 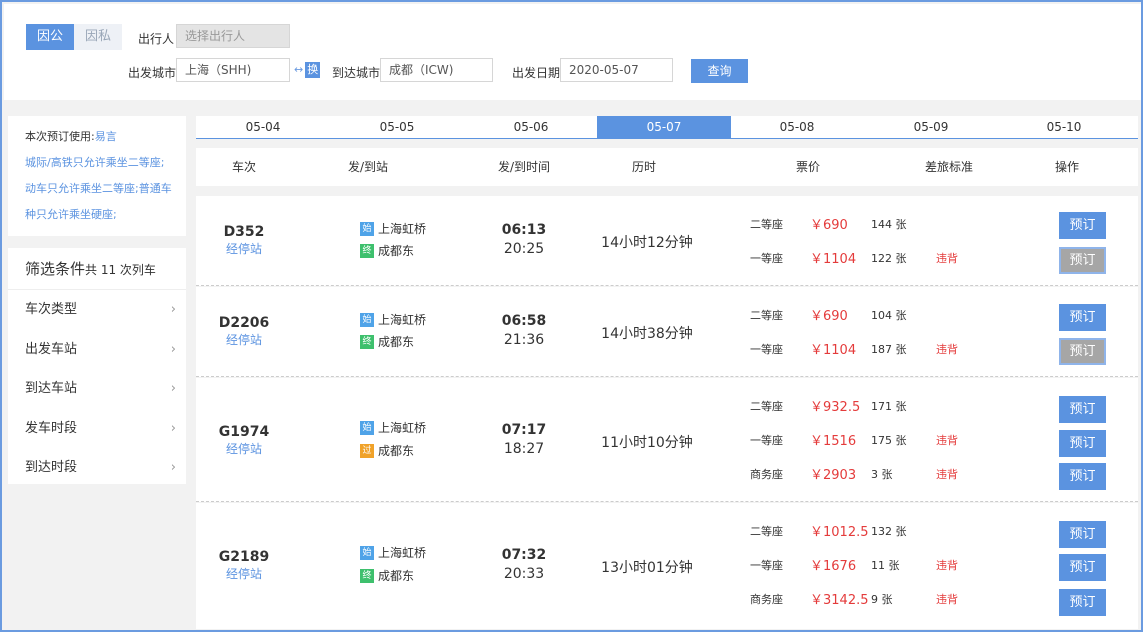 I want to click on seat-count: 187 张, so click(x=889, y=349).